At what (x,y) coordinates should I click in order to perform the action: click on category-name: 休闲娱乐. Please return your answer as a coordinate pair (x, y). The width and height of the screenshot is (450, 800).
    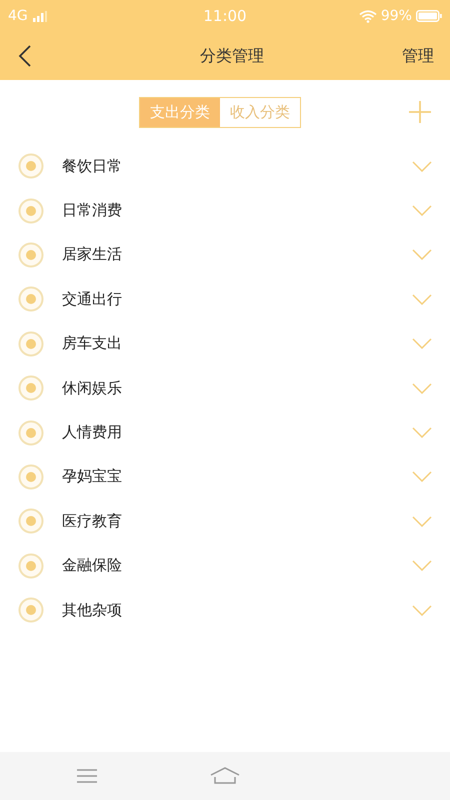
    Looking at the image, I should click on (237, 388).